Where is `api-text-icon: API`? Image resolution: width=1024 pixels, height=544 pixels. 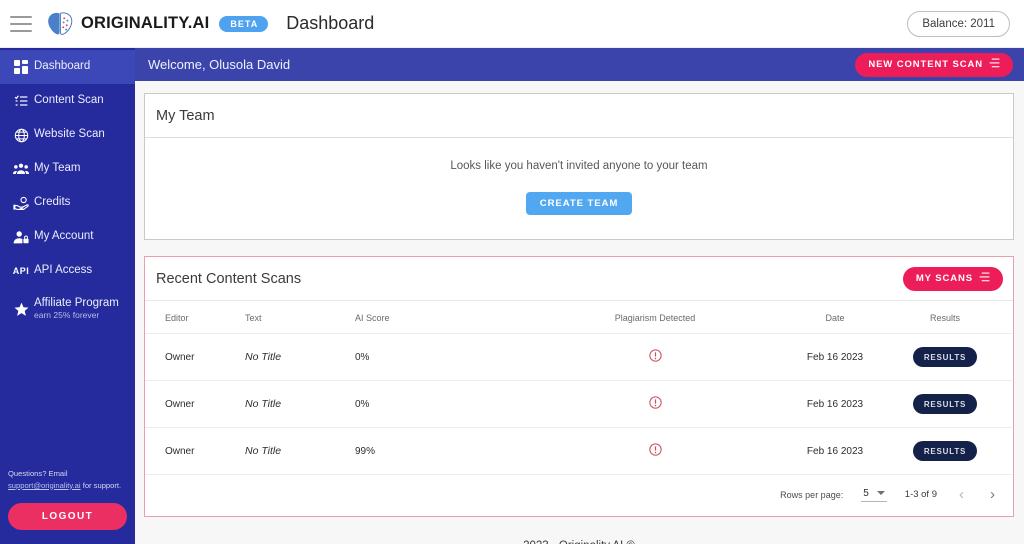 api-text-icon: API is located at coordinates (21, 271).